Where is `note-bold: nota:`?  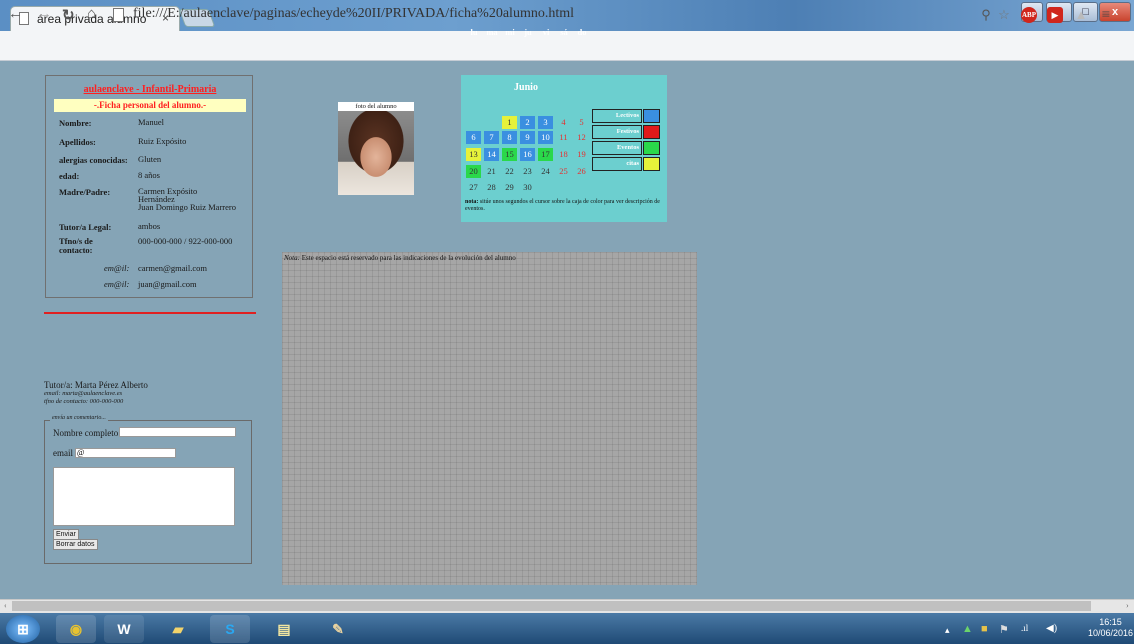 note-bold: nota: is located at coordinates (472, 202).